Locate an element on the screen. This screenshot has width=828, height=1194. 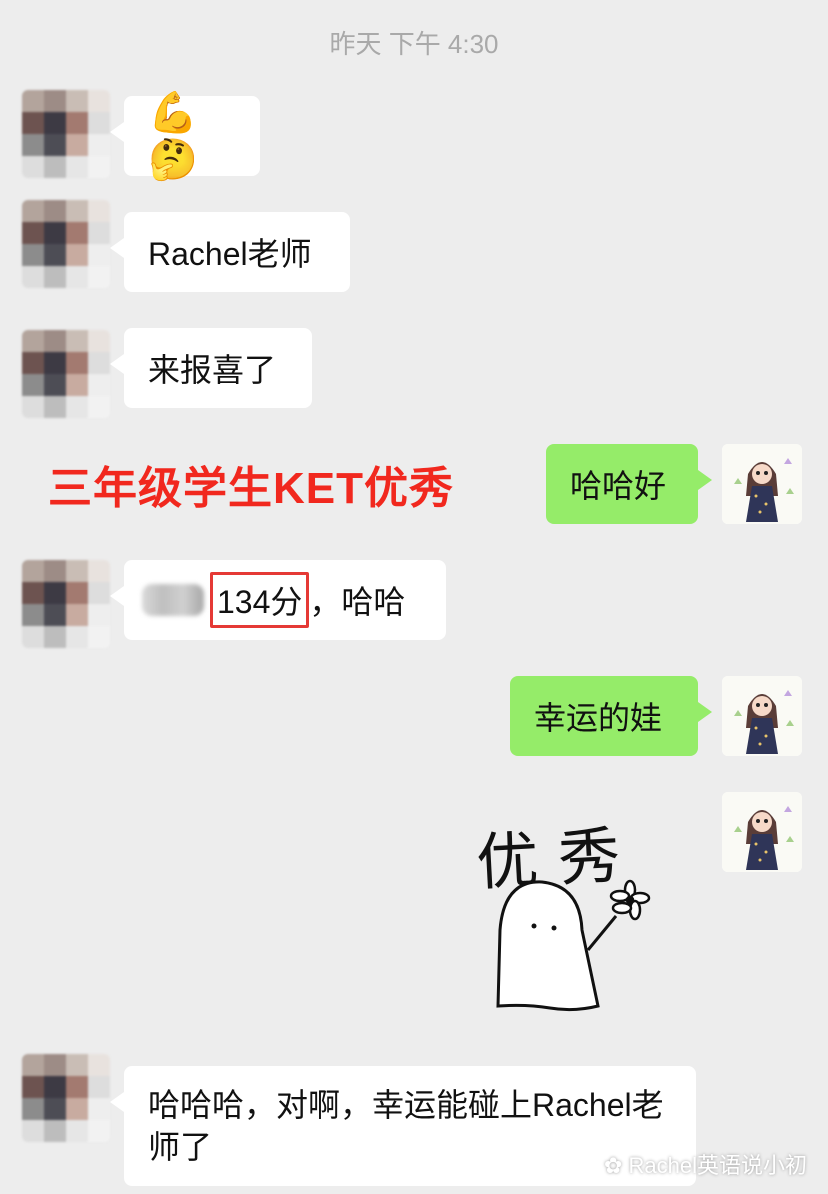
message-bubble: 来报喜了 is located at coordinates (211, 368).